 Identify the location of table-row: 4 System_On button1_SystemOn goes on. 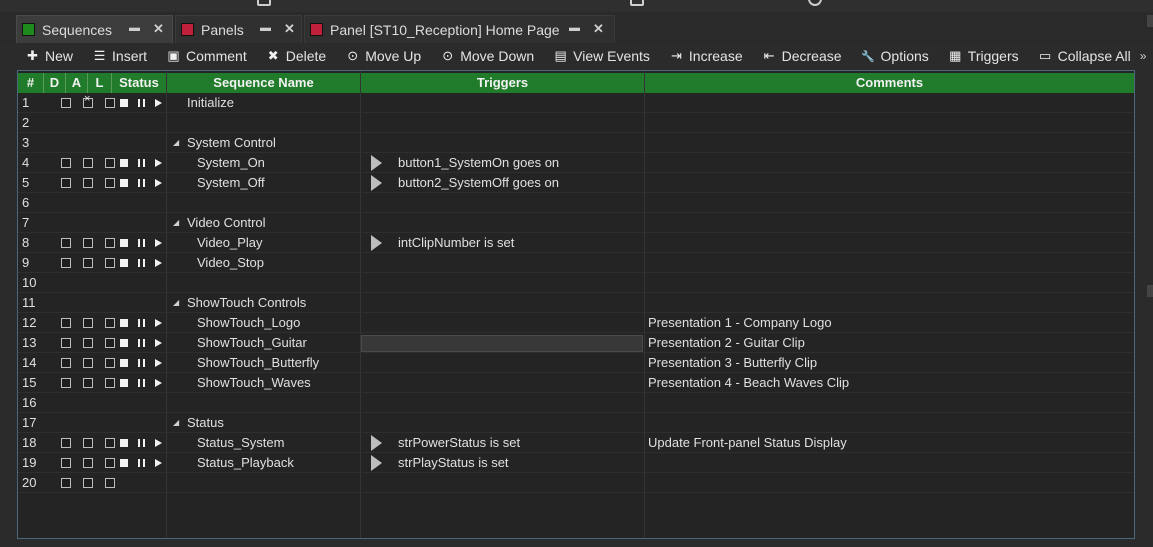
(576, 163).